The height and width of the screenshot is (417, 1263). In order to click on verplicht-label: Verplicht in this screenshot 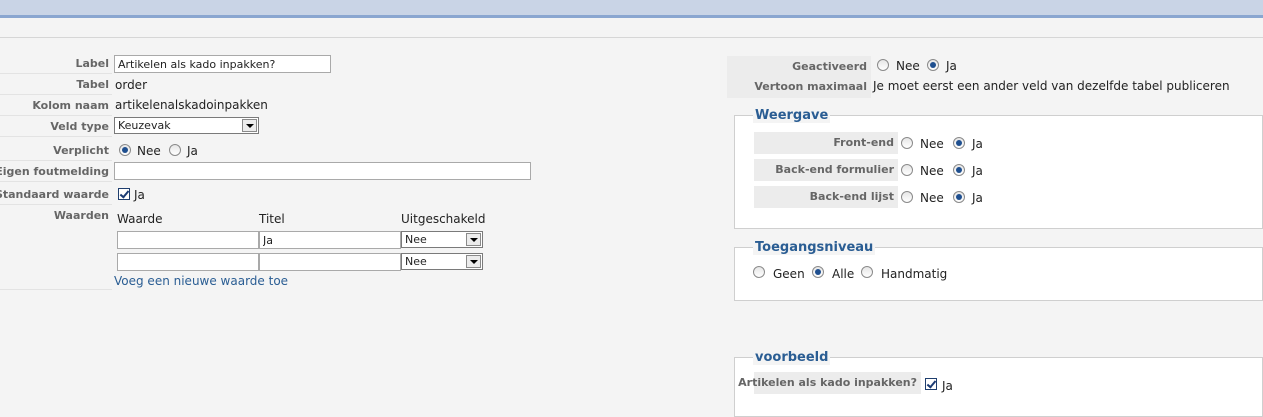, I will do `click(81, 150)`.